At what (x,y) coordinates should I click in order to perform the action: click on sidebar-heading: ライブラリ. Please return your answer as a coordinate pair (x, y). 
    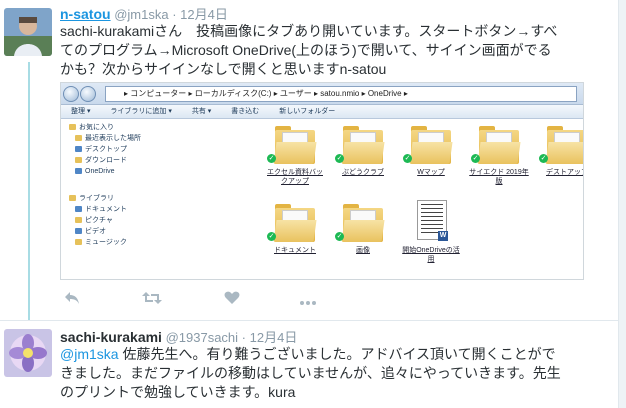
    Looking at the image, I should click on (133, 198).